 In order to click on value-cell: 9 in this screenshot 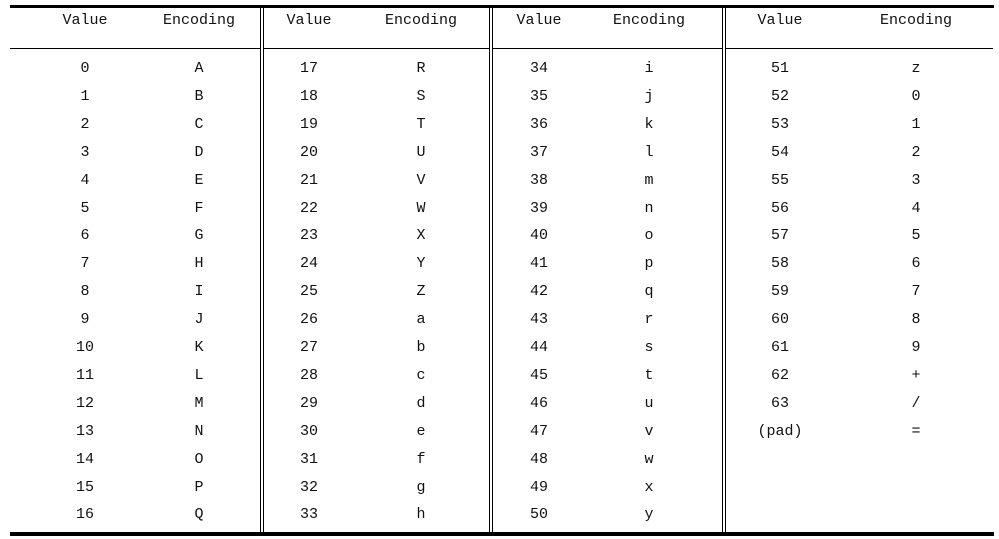, I will do `click(85, 320)`.